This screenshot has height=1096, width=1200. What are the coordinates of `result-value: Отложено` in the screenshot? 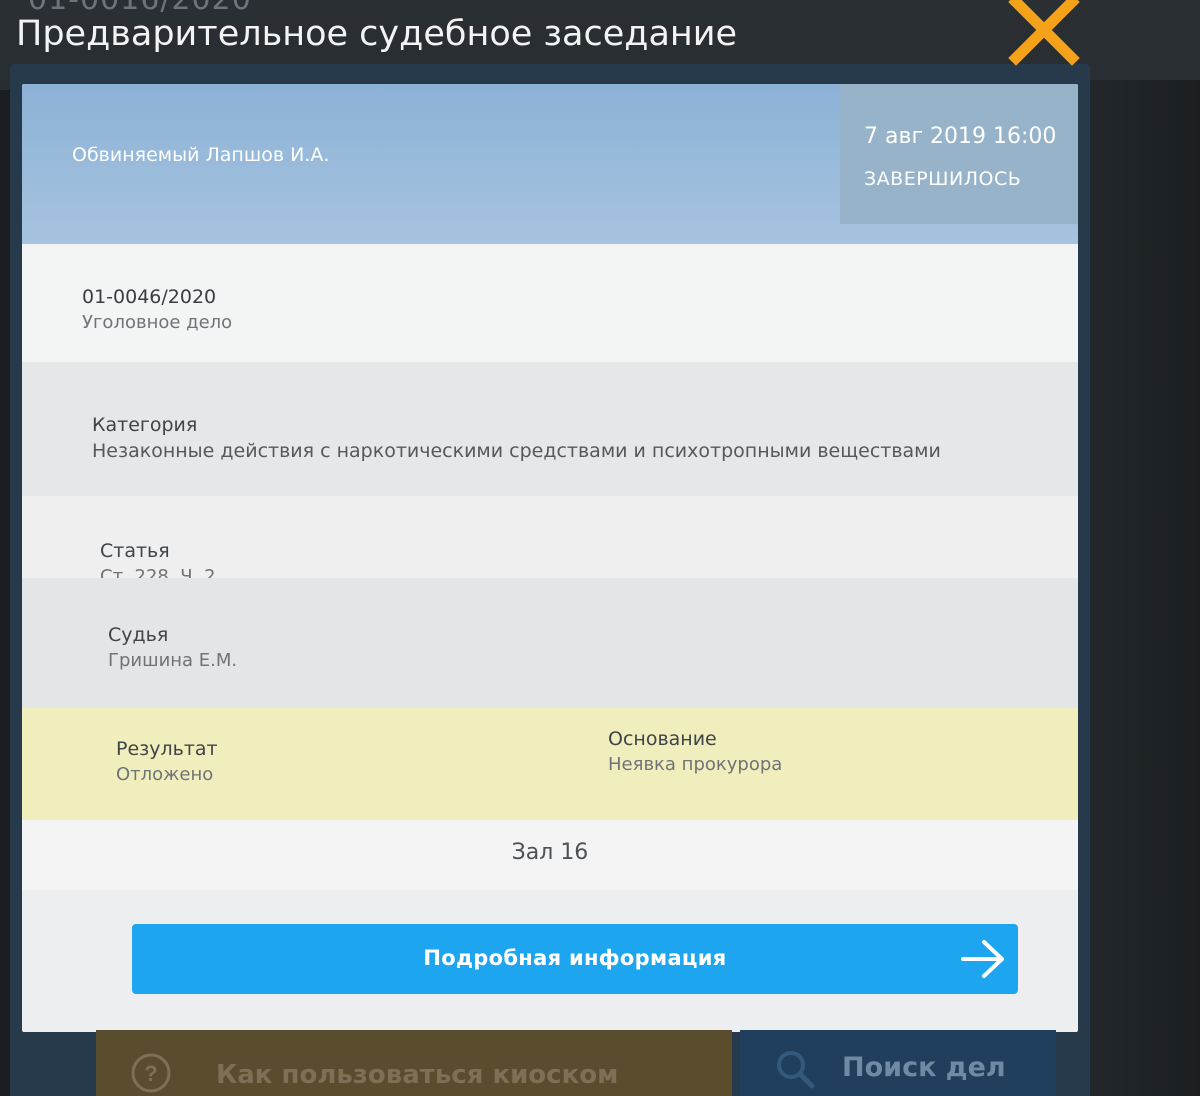 It's located at (165, 774).